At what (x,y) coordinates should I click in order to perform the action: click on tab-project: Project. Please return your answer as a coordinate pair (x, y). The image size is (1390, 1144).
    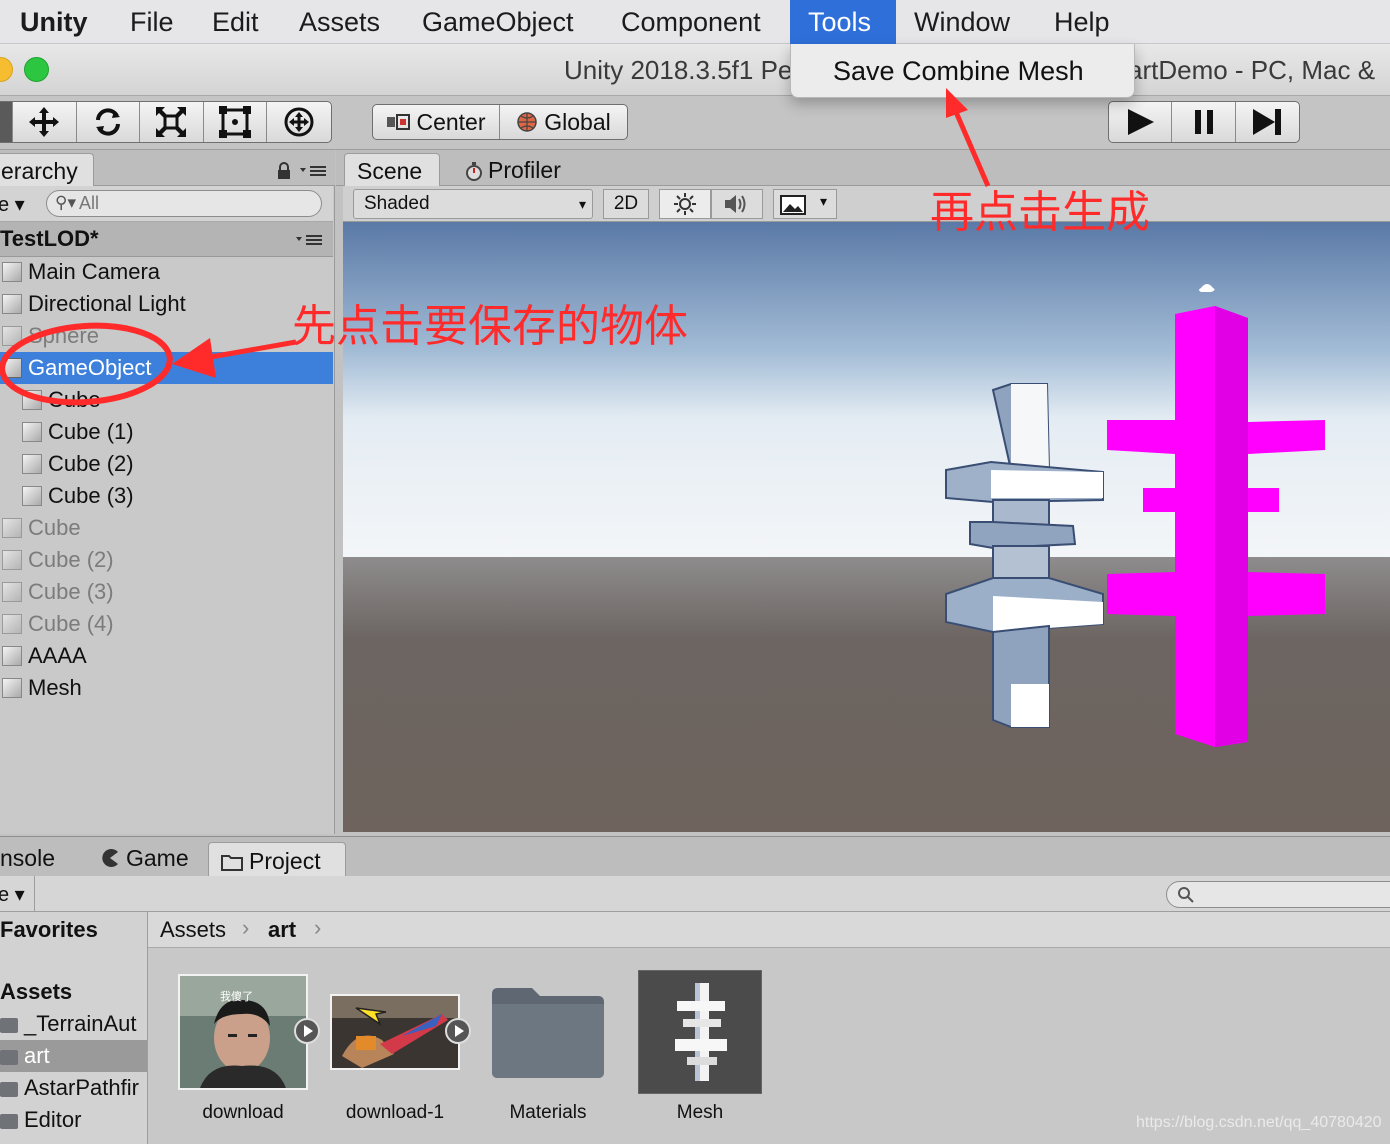
    Looking at the image, I should click on (277, 859).